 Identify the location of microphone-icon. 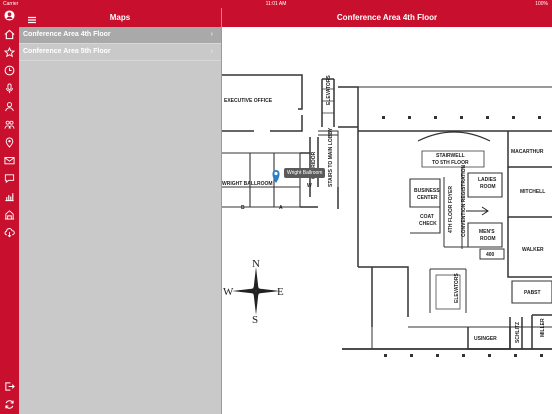
(9, 88).